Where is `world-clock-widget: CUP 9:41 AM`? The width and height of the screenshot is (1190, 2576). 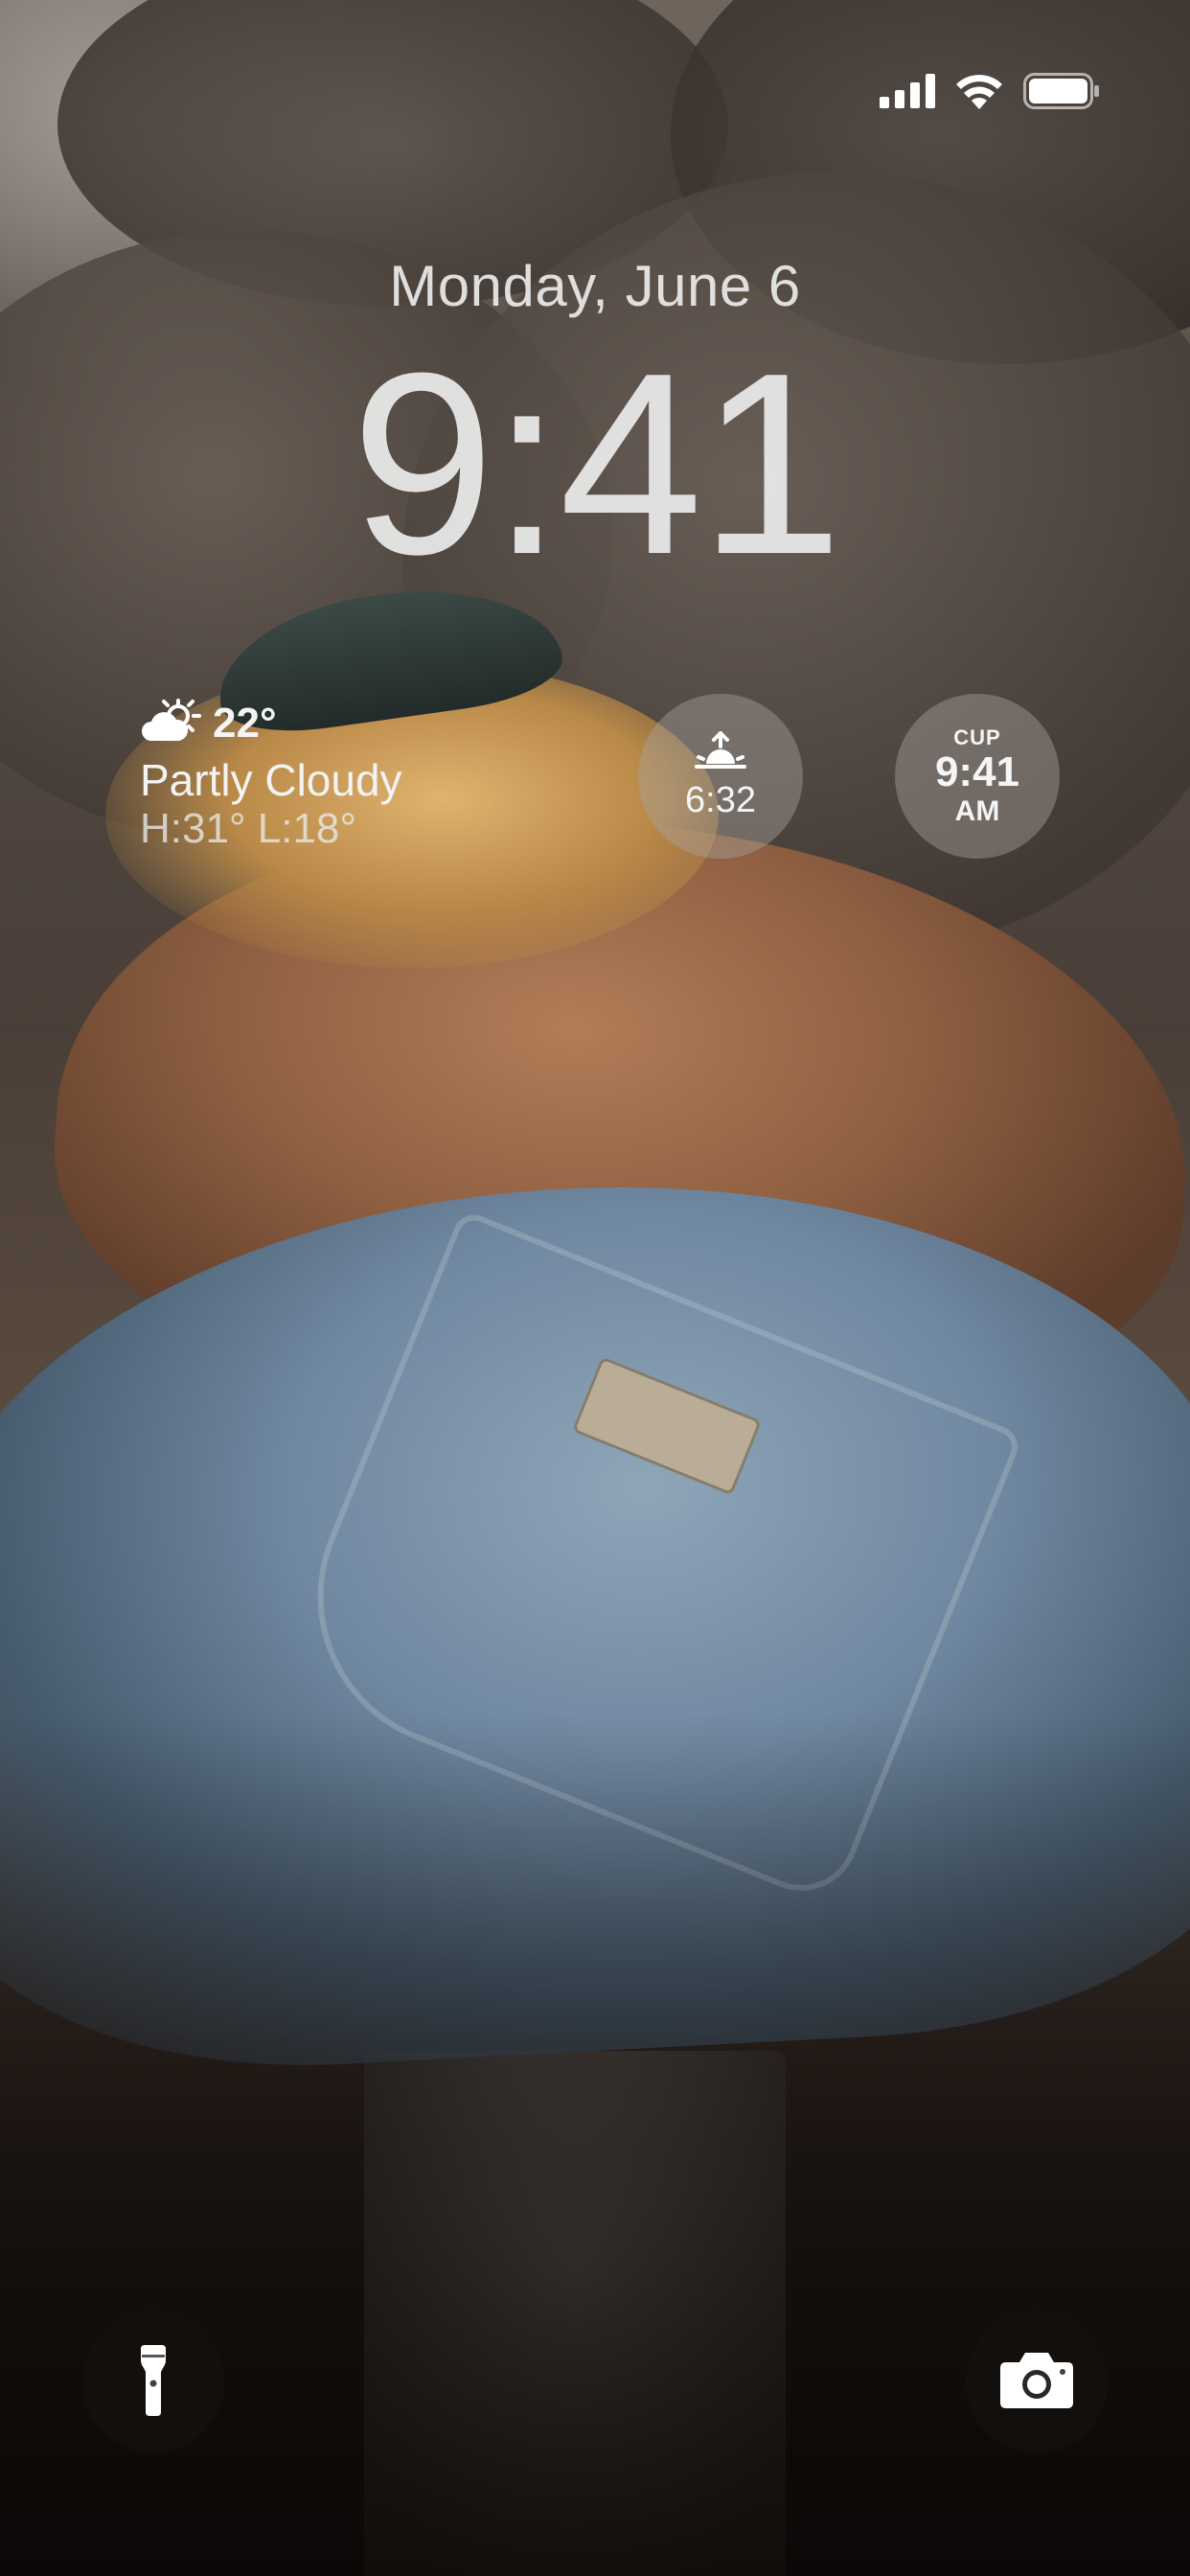
world-clock-widget: CUP 9:41 AM is located at coordinates (978, 776).